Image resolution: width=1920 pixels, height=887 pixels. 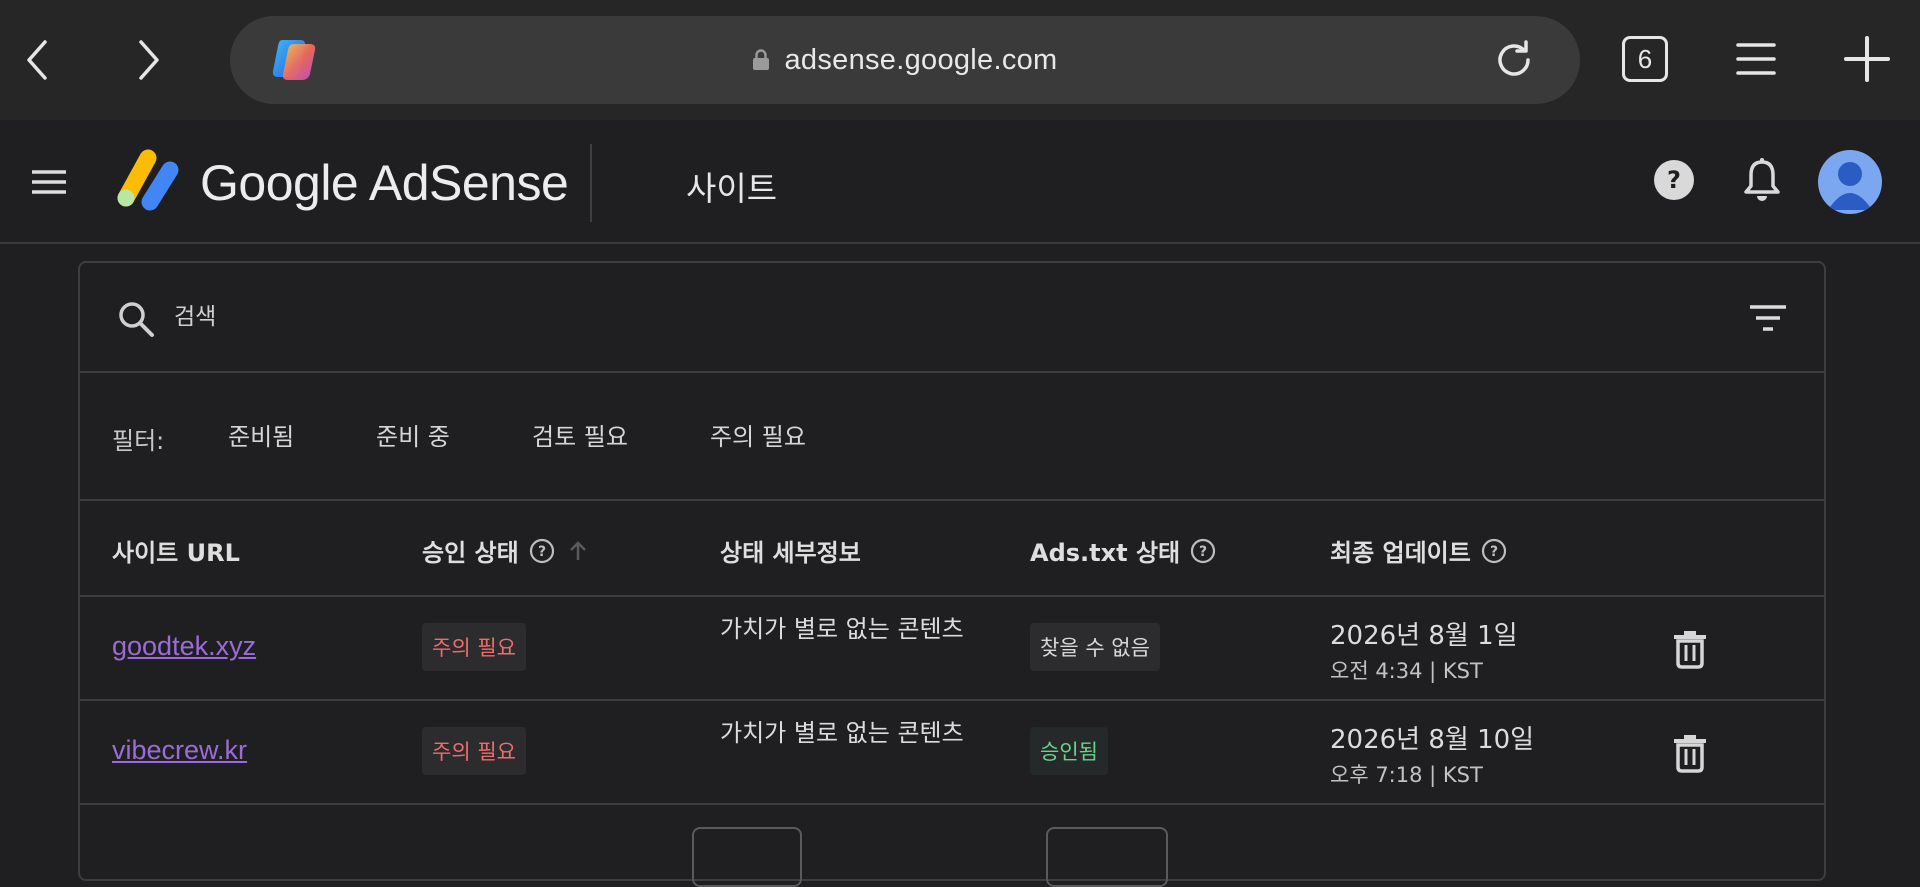 I want to click on bell-icon, so click(x=1762, y=179).